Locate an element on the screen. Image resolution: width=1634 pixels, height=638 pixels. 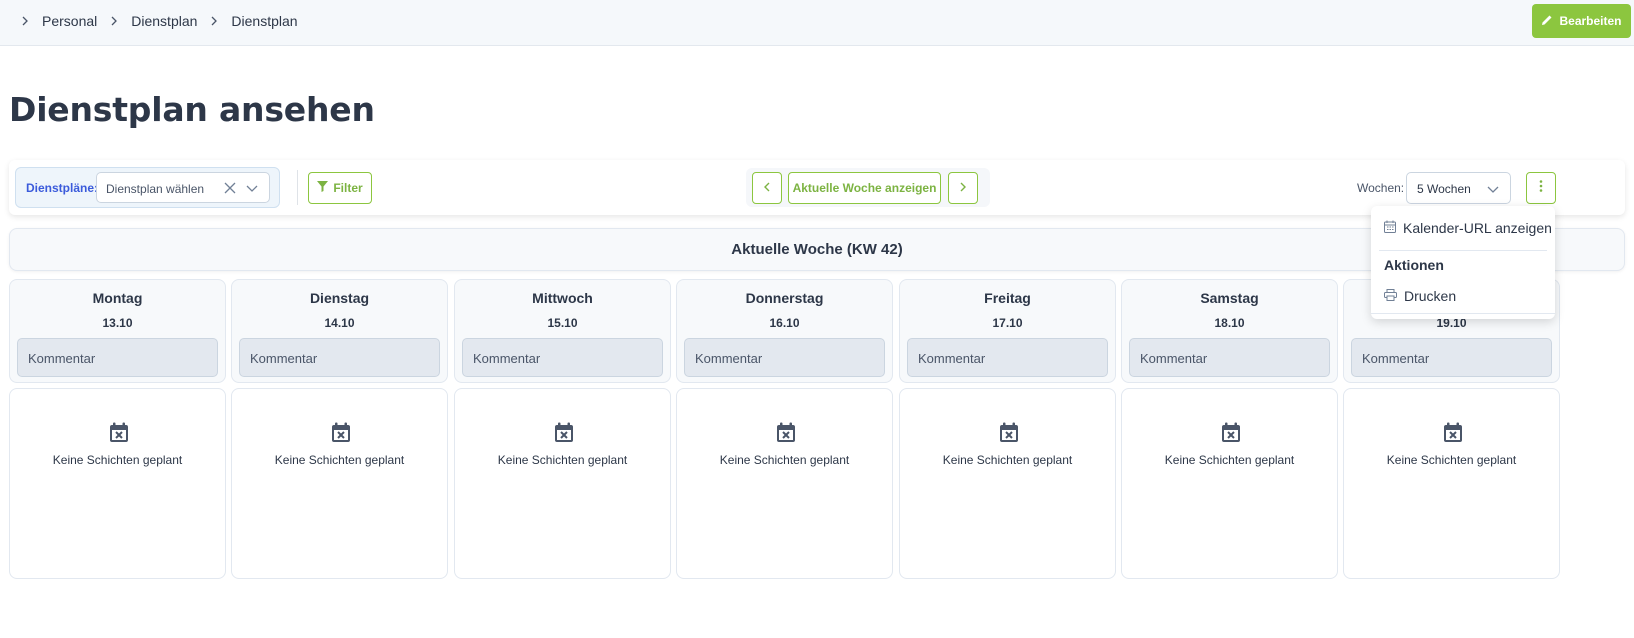
day-name: Freitag is located at coordinates (1007, 298).